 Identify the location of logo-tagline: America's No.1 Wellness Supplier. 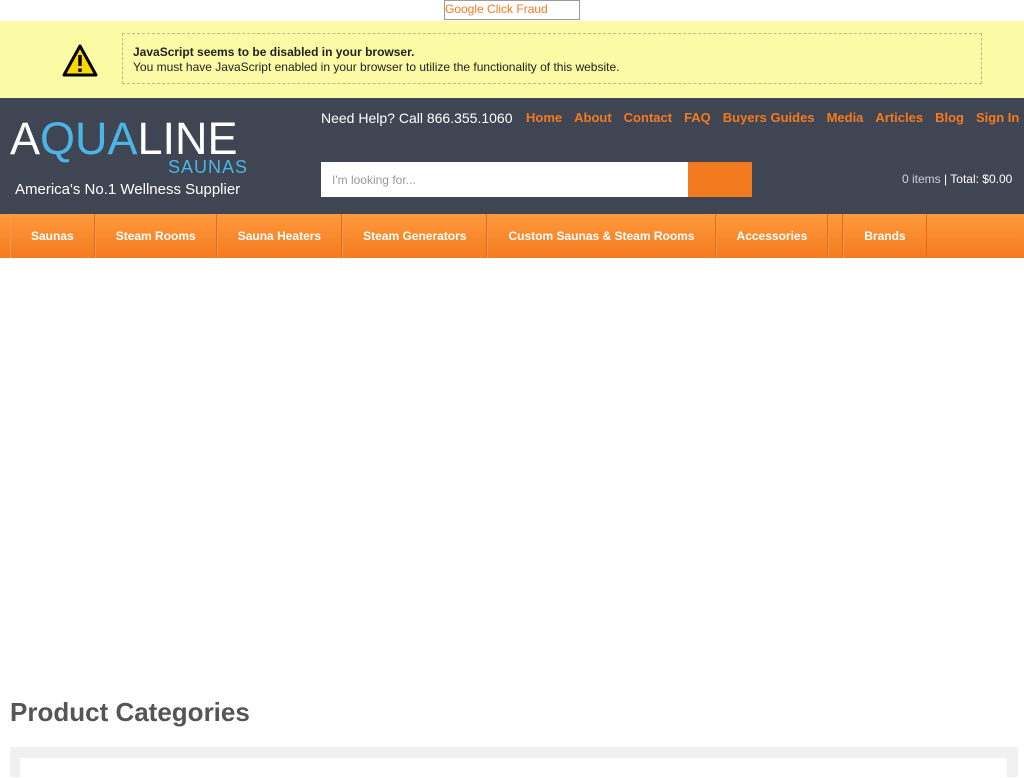
(128, 189).